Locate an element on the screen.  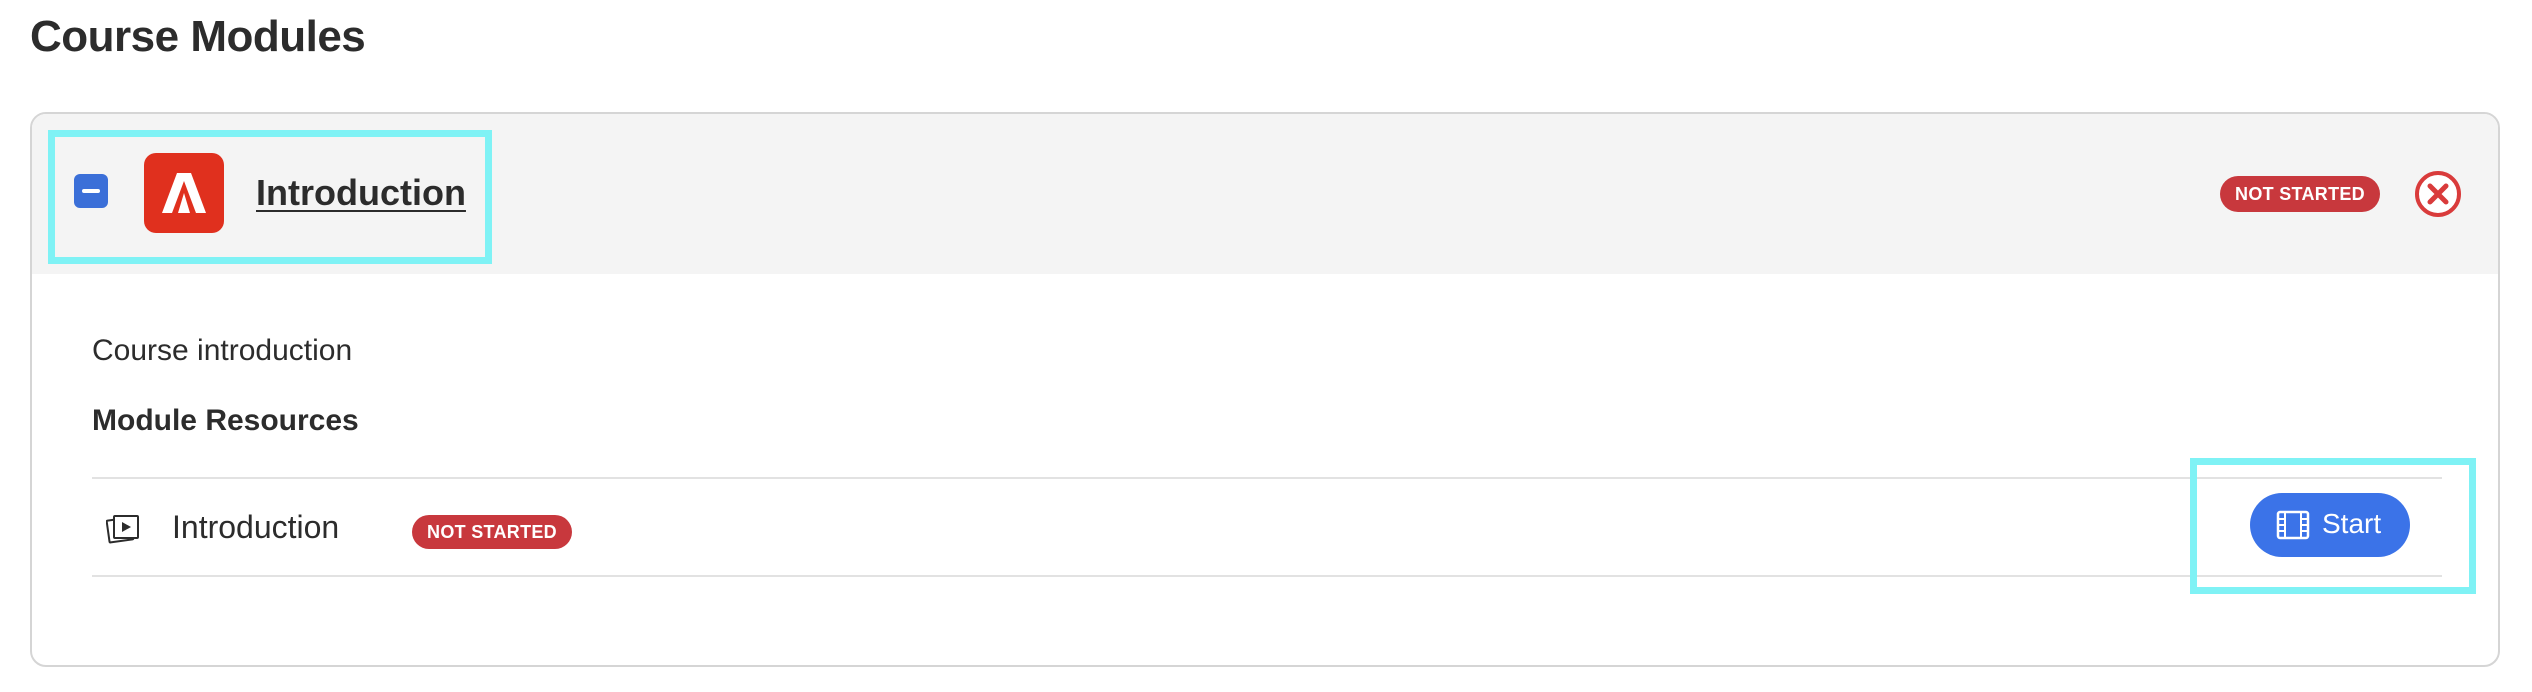
film-icon is located at coordinates (2293, 525).